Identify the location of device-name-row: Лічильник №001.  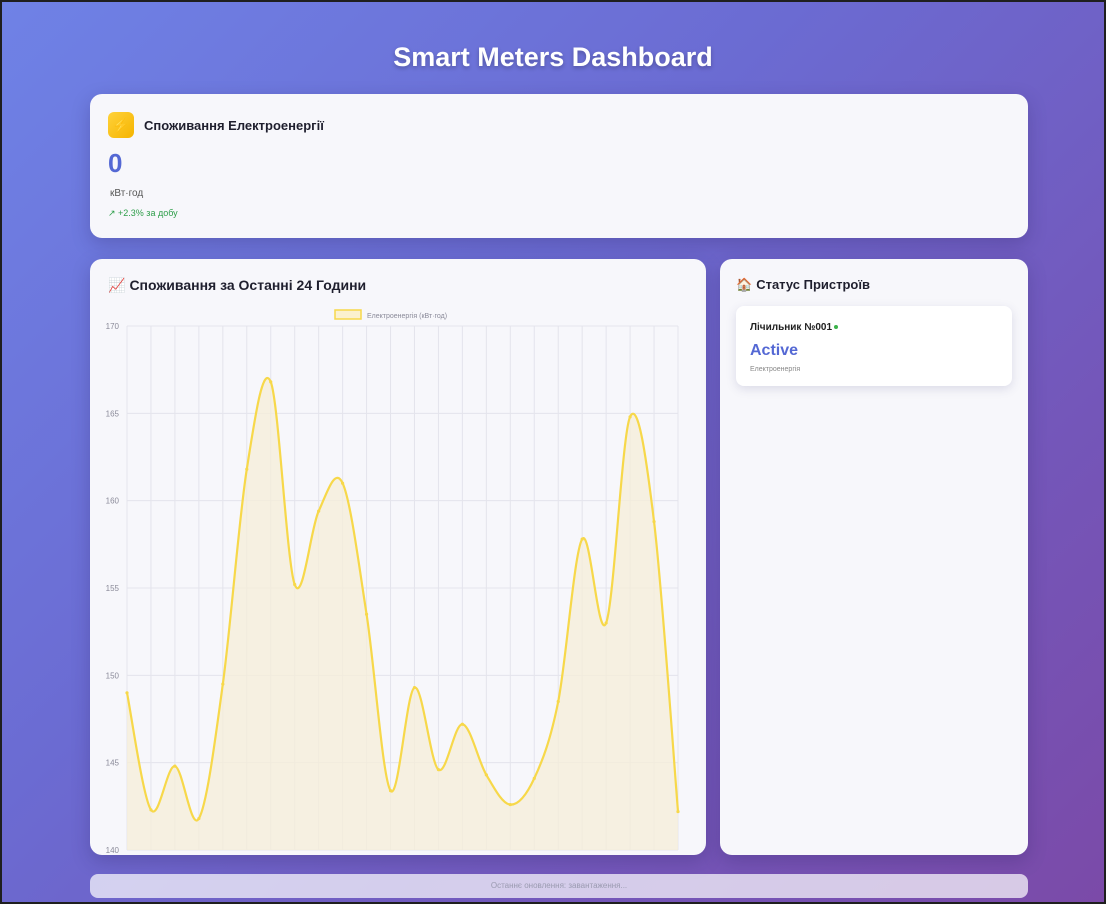
(794, 327).